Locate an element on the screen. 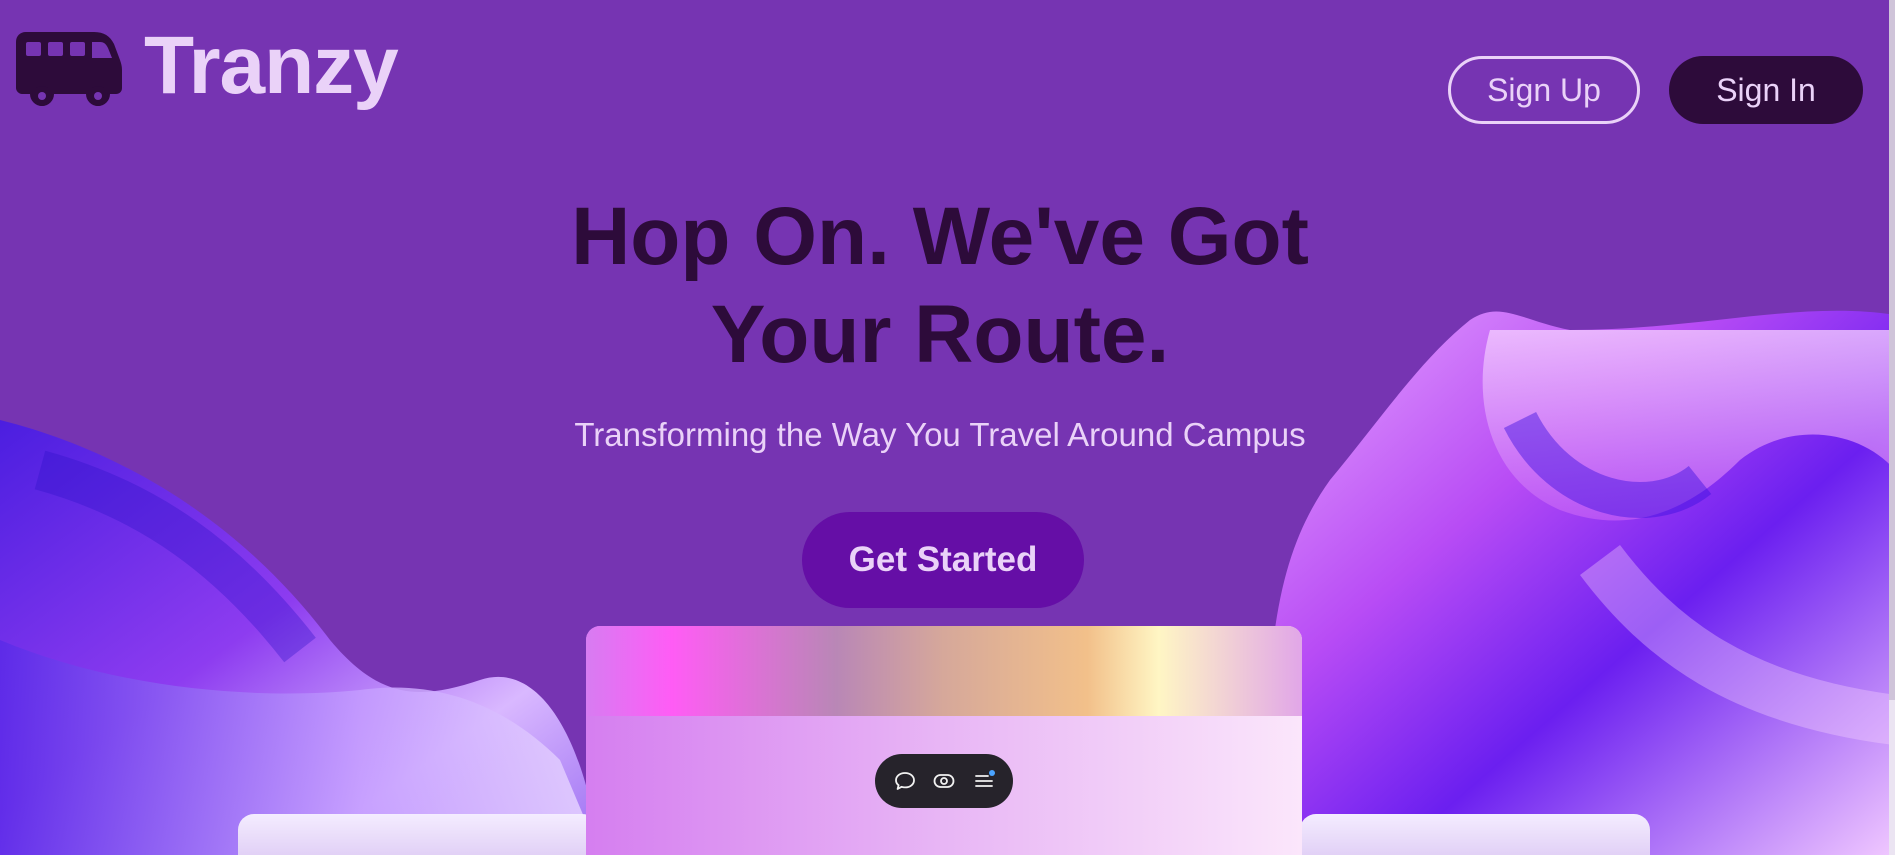  comment-button is located at coordinates (905, 781).